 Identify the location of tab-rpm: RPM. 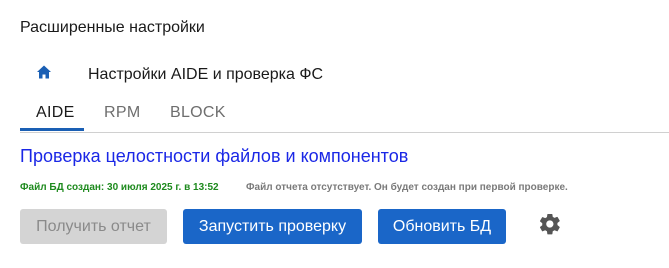
(122, 113).